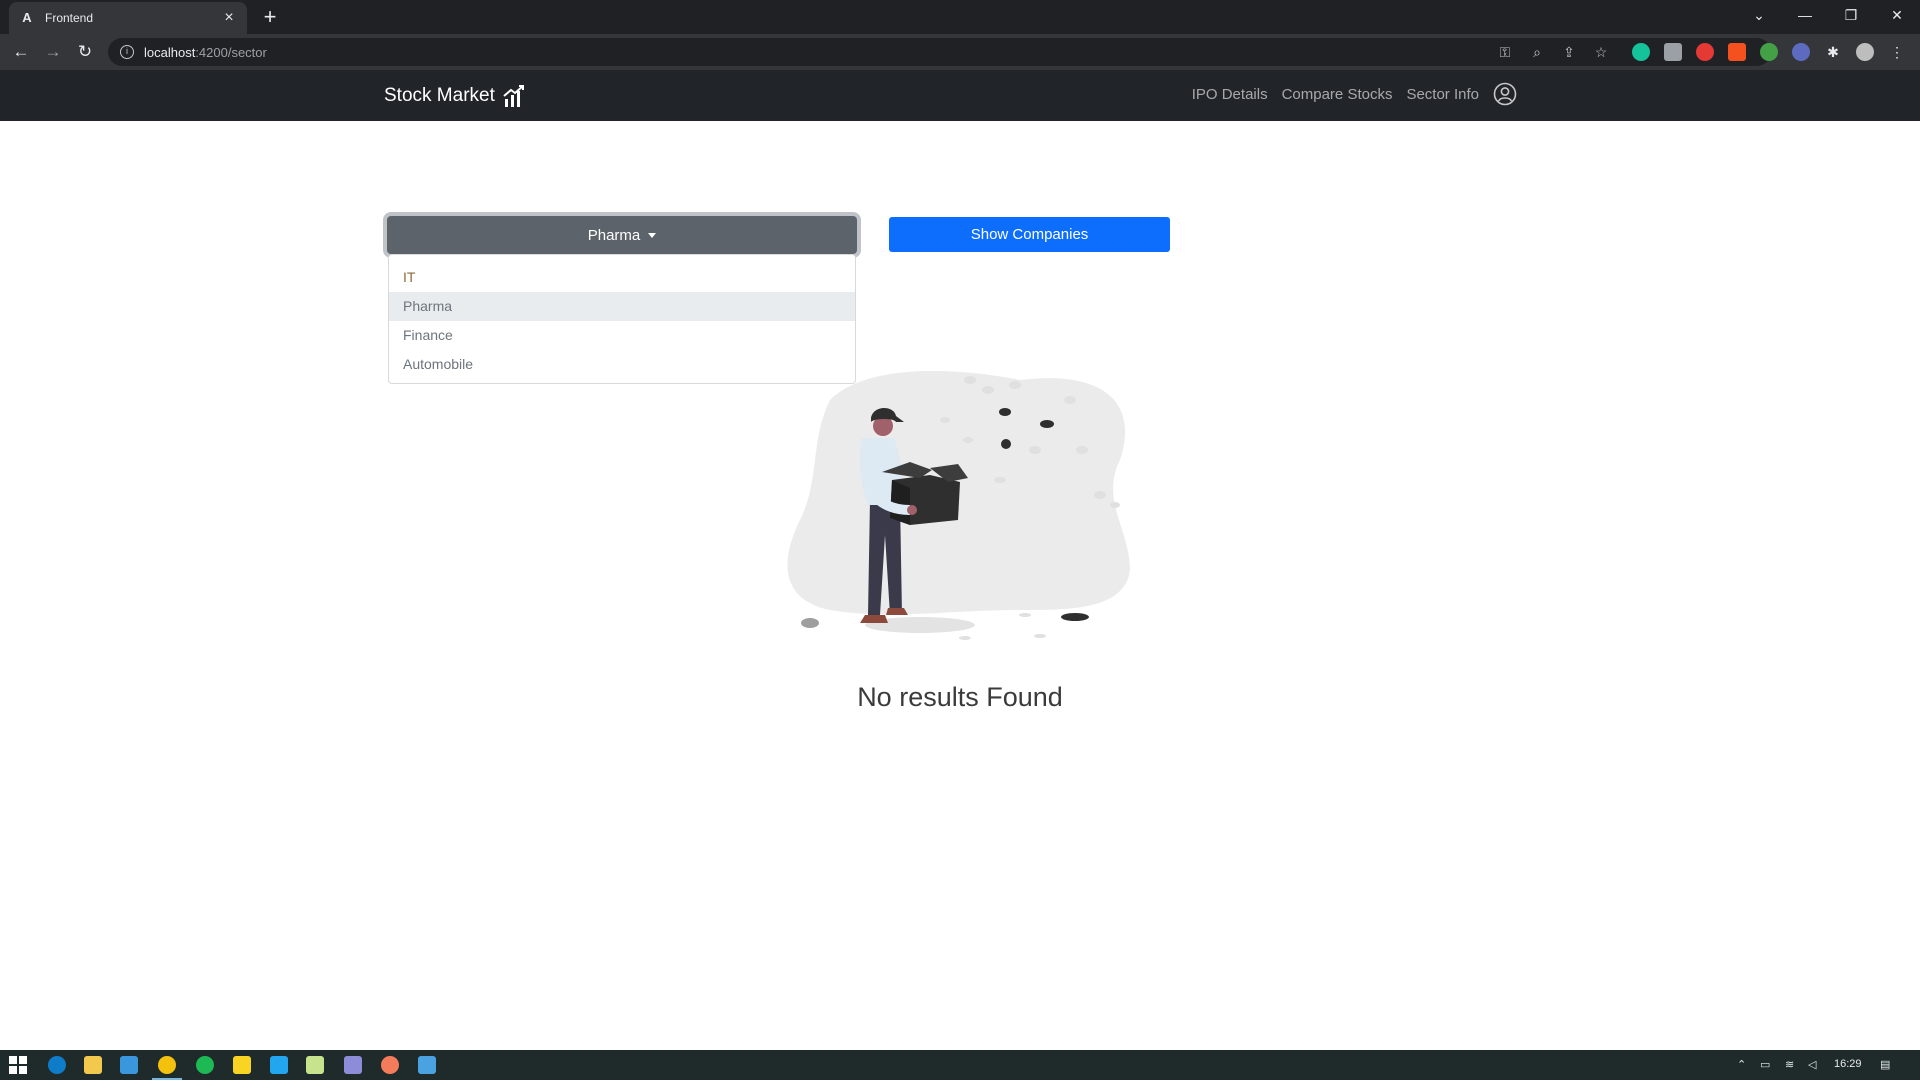 The height and width of the screenshot is (1080, 1920). Describe the element at coordinates (1537, 52) in the screenshot. I see `zoom-icon: ⌕` at that location.